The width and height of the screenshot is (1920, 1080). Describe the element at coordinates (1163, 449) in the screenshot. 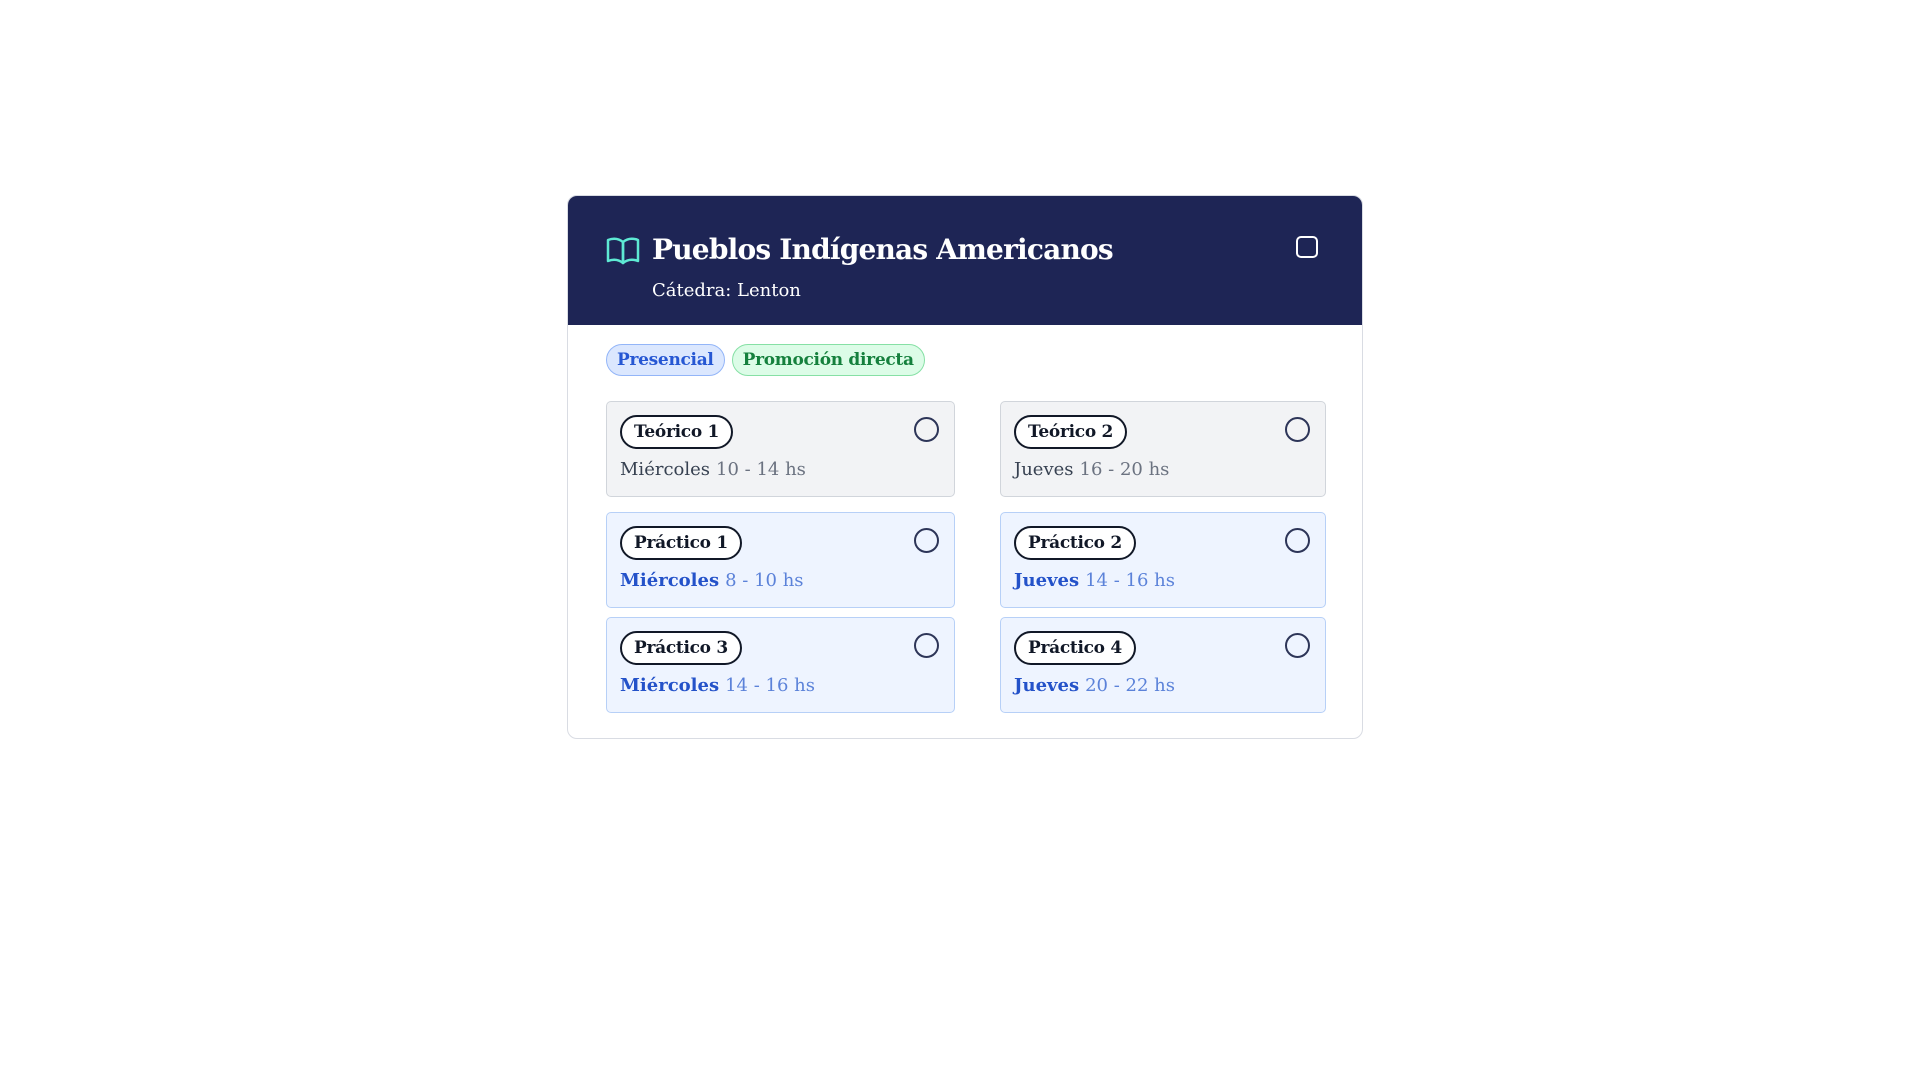

I see `slot-teorico-2: Teórico 2 Jueves 16 - 20 hs` at that location.